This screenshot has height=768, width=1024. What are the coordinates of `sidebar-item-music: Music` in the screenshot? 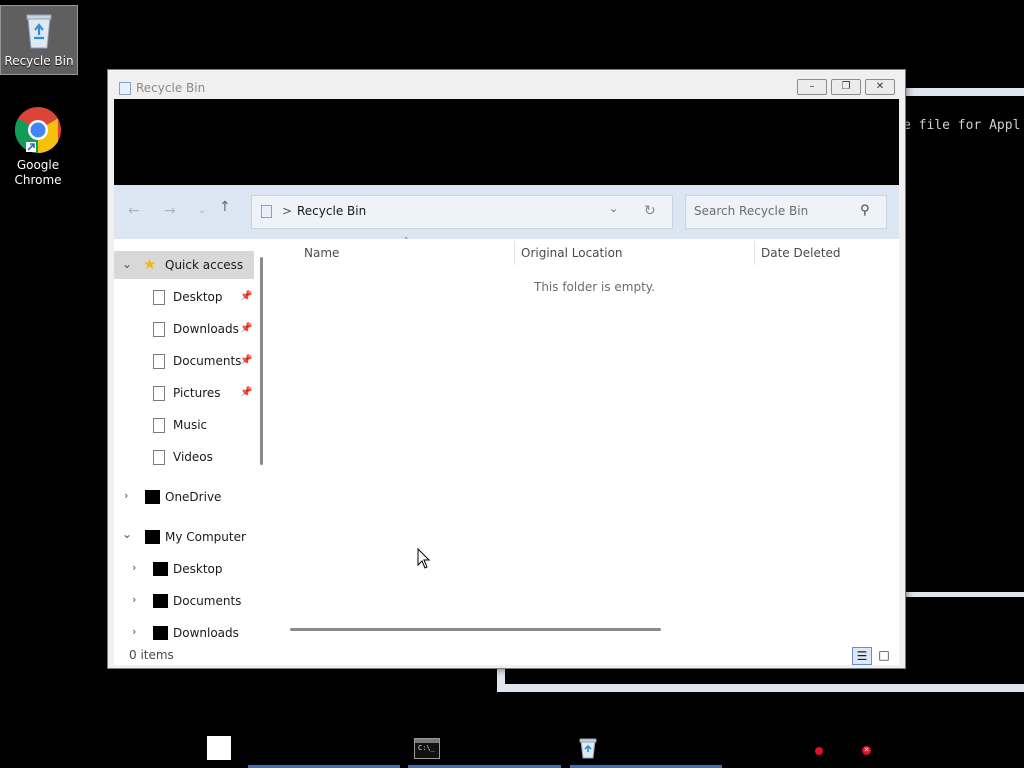 It's located at (184, 425).